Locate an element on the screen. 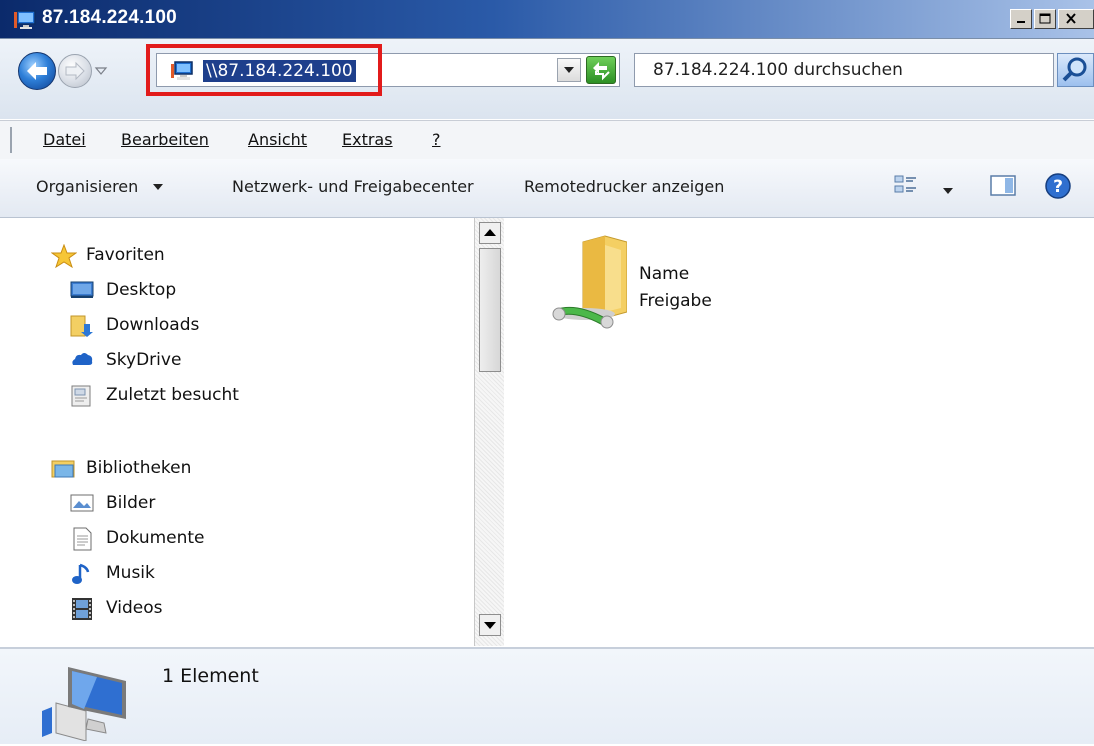 This screenshot has height=746, width=1094. nav-label: SkyDrive is located at coordinates (144, 360).